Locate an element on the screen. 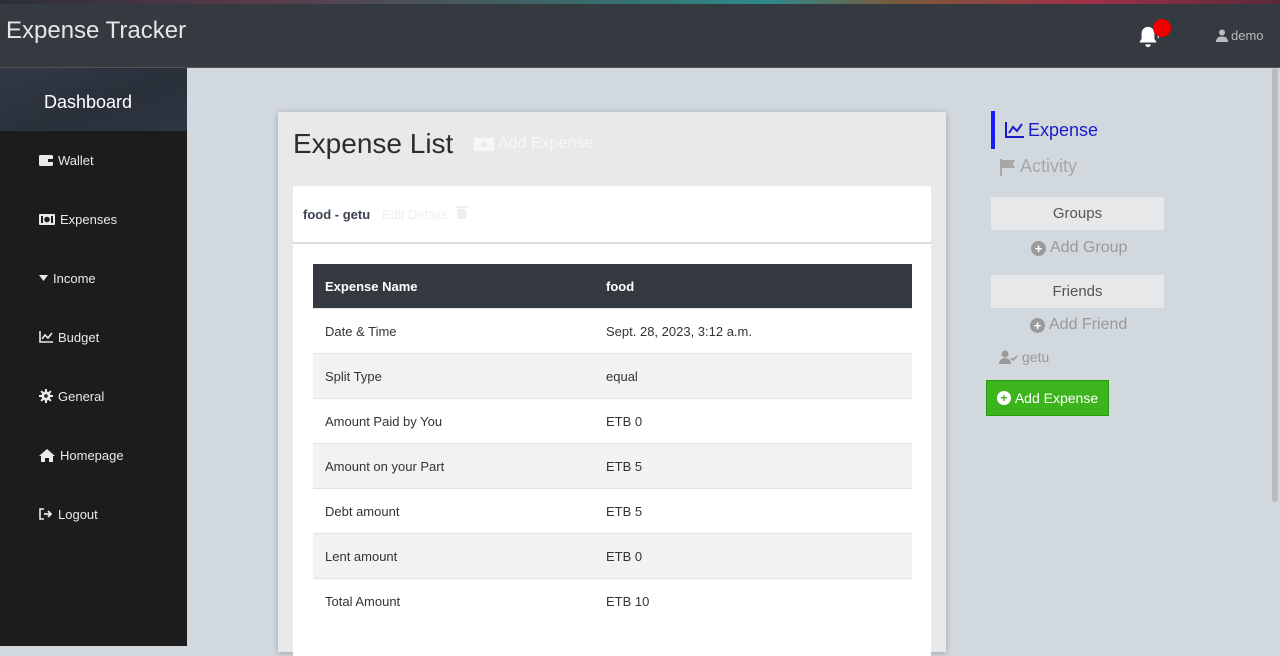  sidebar-item-label: Wallet is located at coordinates (76, 160).